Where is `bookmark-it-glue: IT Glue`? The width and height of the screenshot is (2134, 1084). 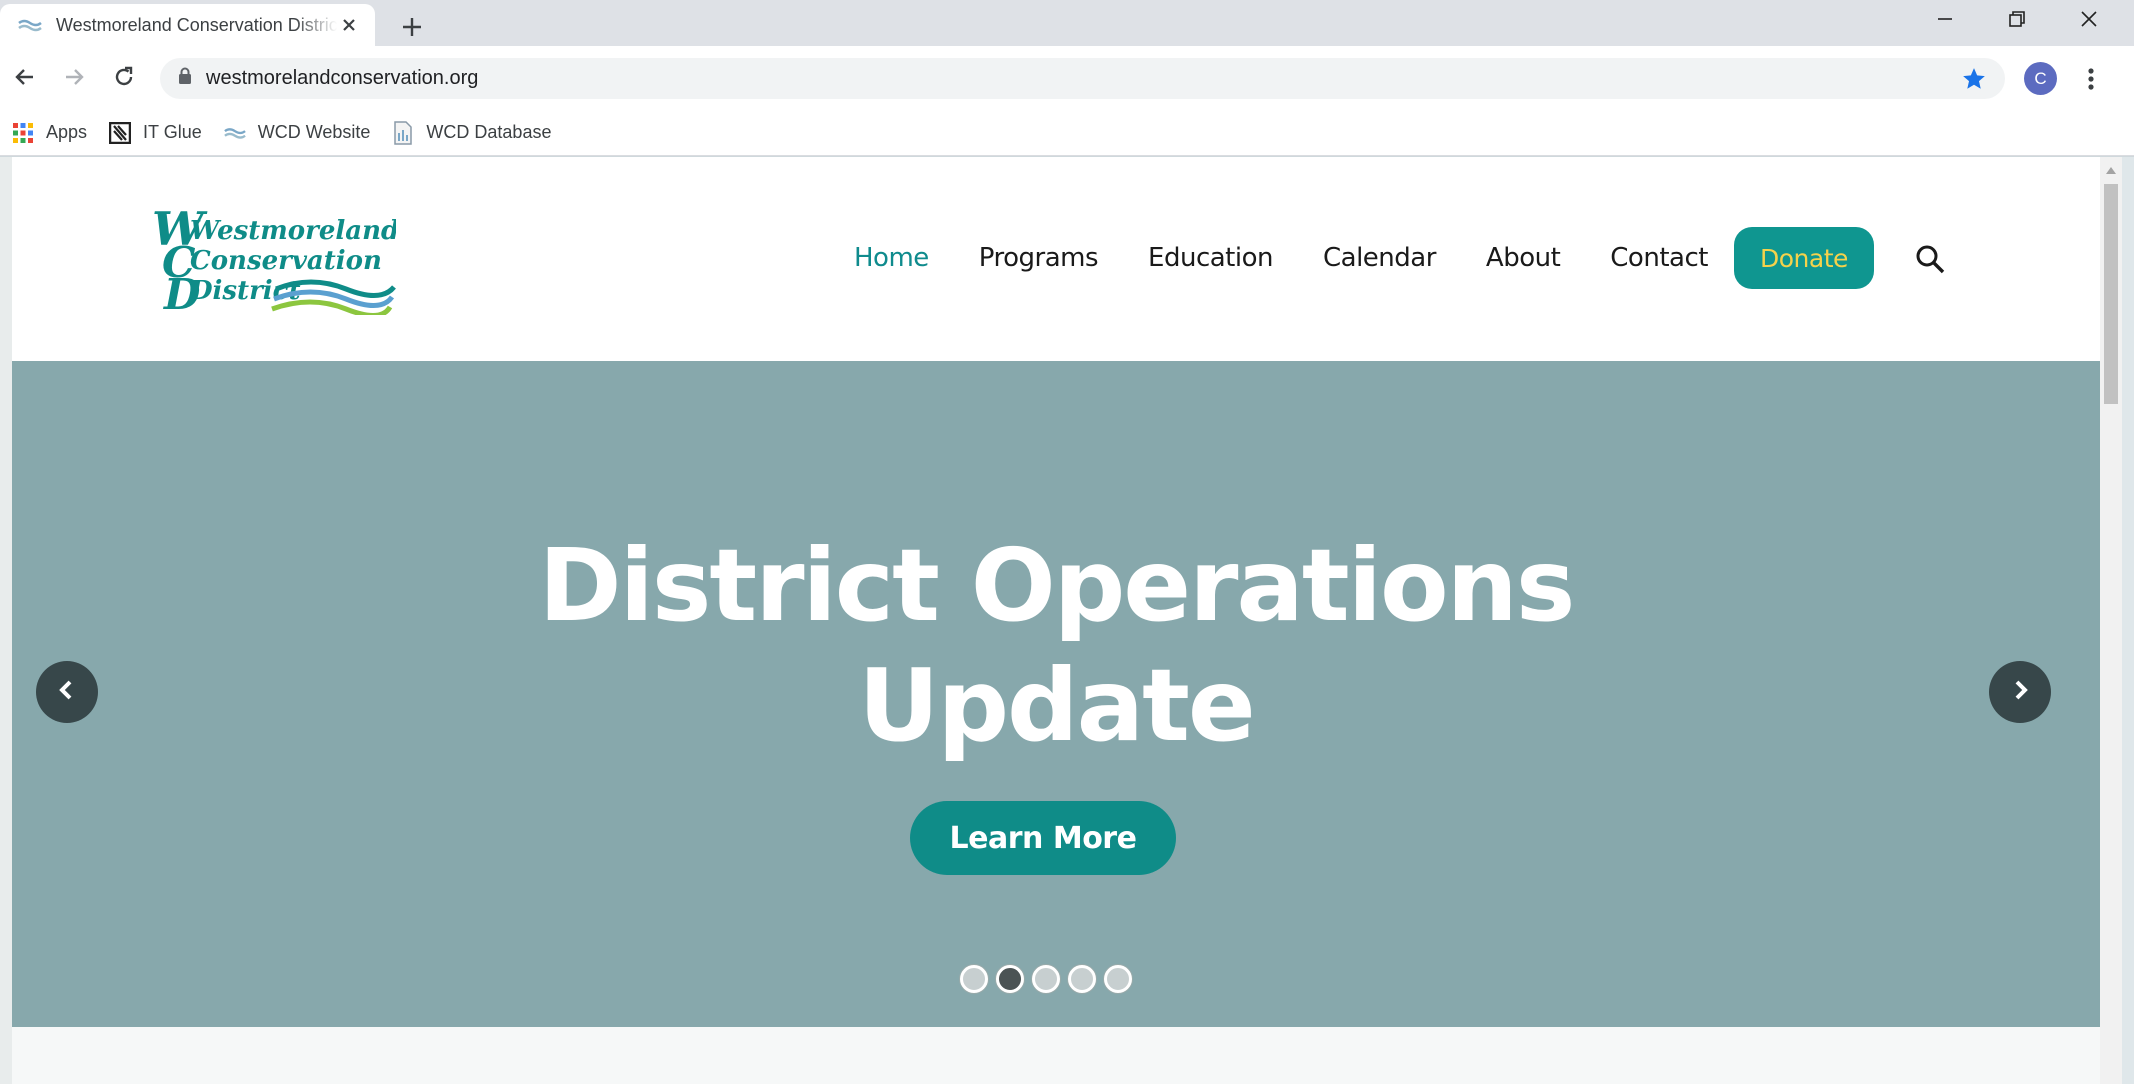 bookmark-it-glue: IT Glue is located at coordinates (155, 132).